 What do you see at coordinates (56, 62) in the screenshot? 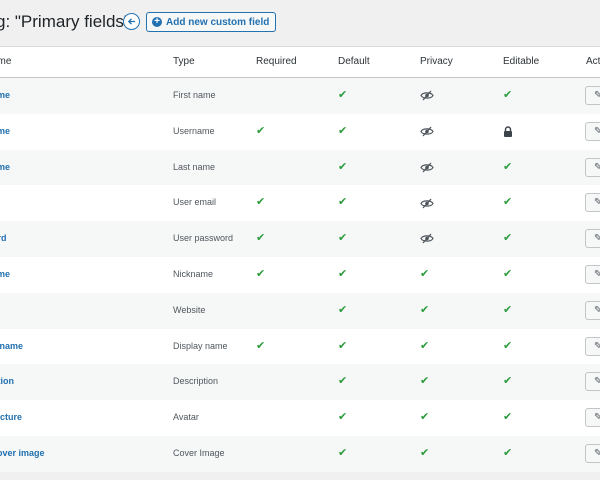
I see `col-header-name: ame` at bounding box center [56, 62].